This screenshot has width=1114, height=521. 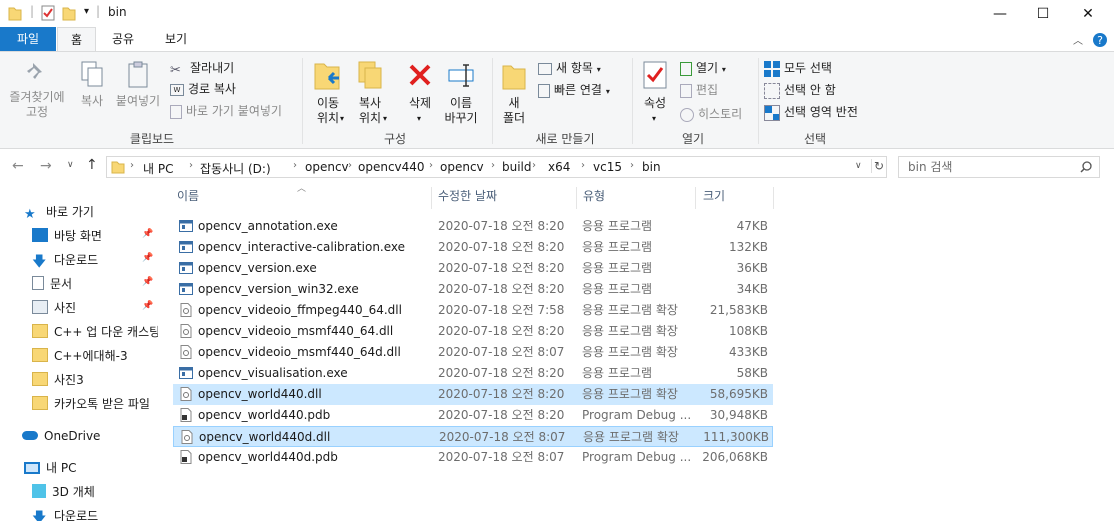 What do you see at coordinates (95, 260) in the screenshot?
I see `nav-item: 🡇 다운로드` at bounding box center [95, 260].